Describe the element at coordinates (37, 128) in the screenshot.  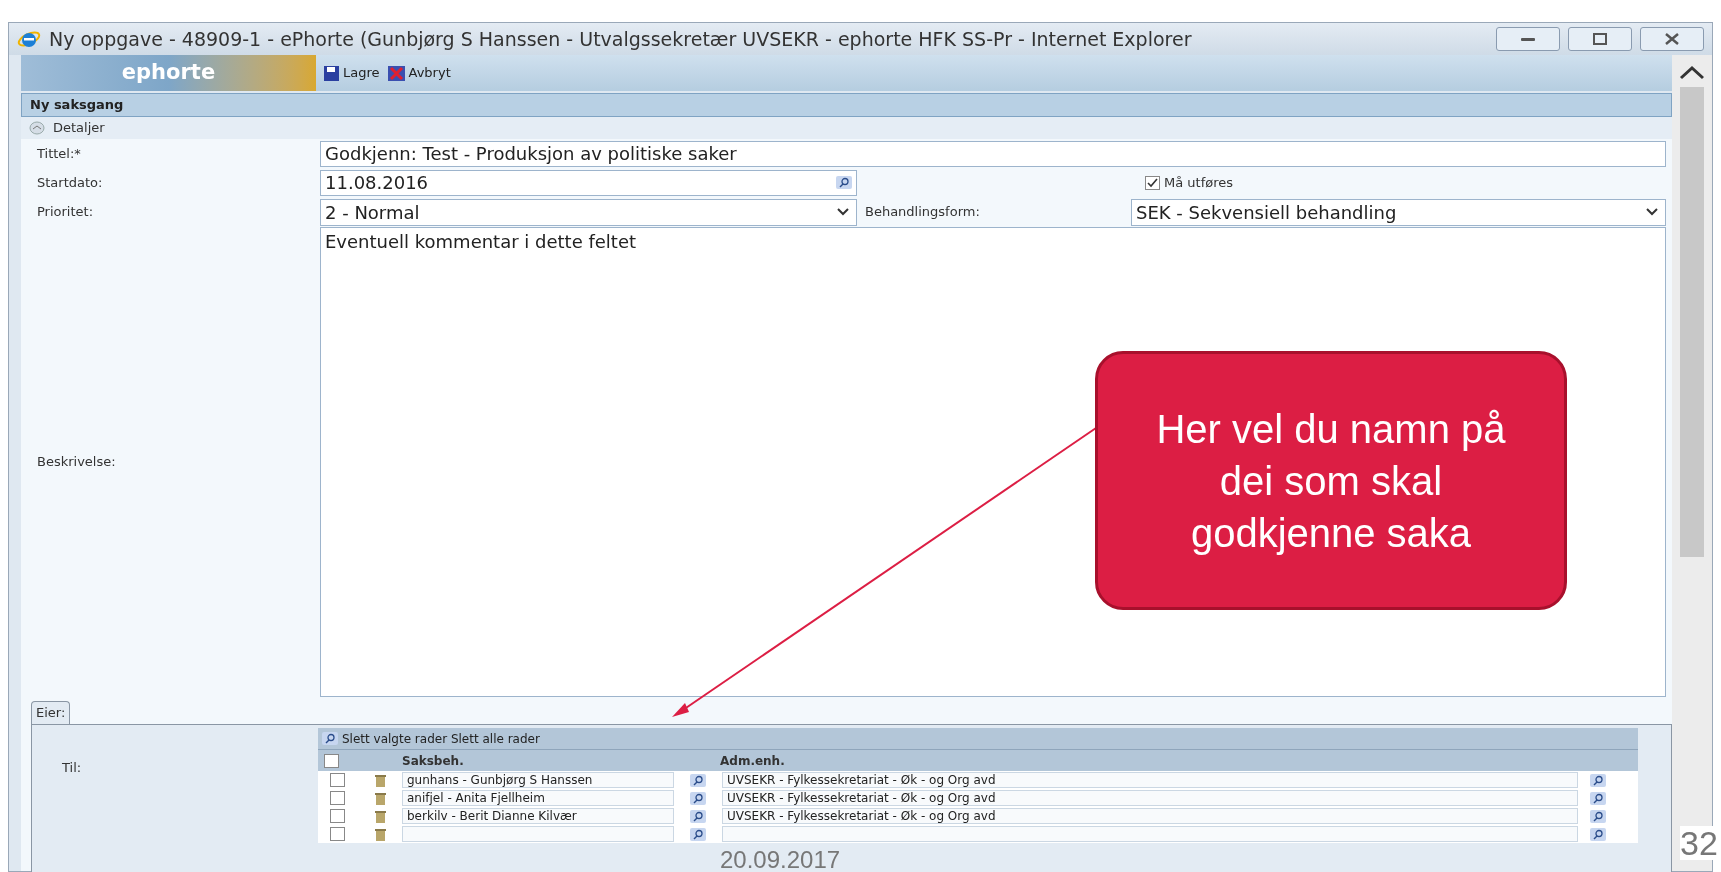
I see `collapse-icon` at that location.